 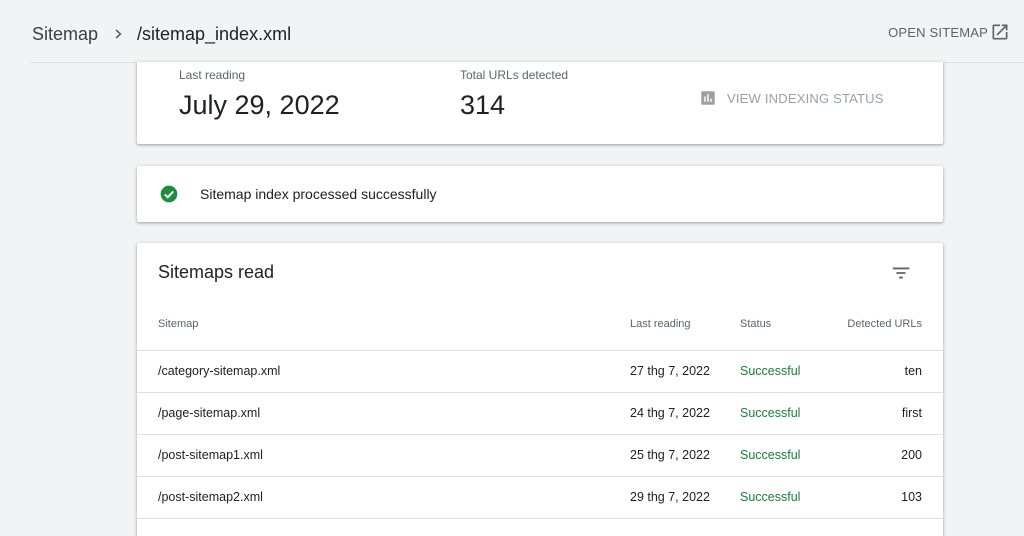 What do you see at coordinates (805, 98) in the screenshot?
I see `view-indexing-status-label: VIEW INDEXING STATUS` at bounding box center [805, 98].